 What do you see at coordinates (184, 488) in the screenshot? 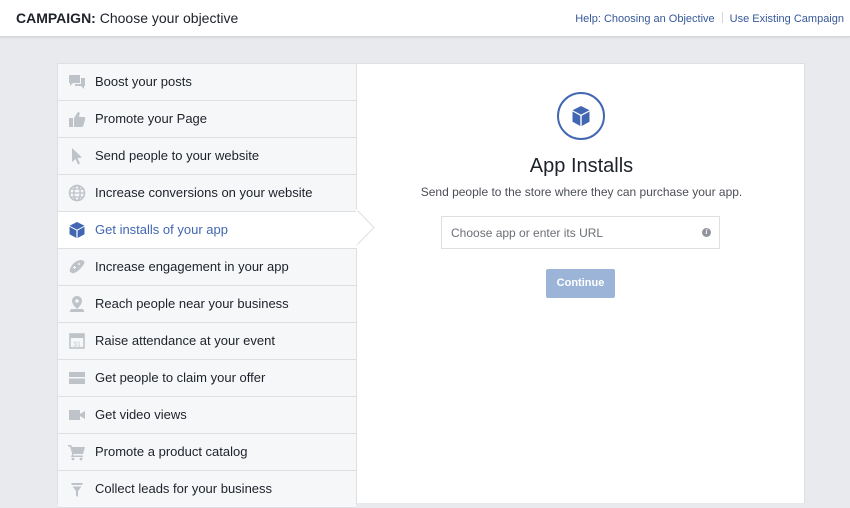
I see `objective-label: Collect leads for your business` at bounding box center [184, 488].